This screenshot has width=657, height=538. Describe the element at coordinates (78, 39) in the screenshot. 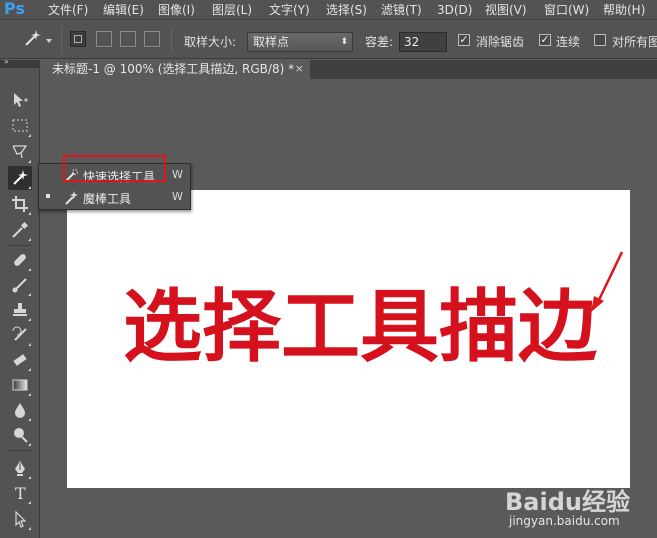

I see `new-selection-button` at that location.